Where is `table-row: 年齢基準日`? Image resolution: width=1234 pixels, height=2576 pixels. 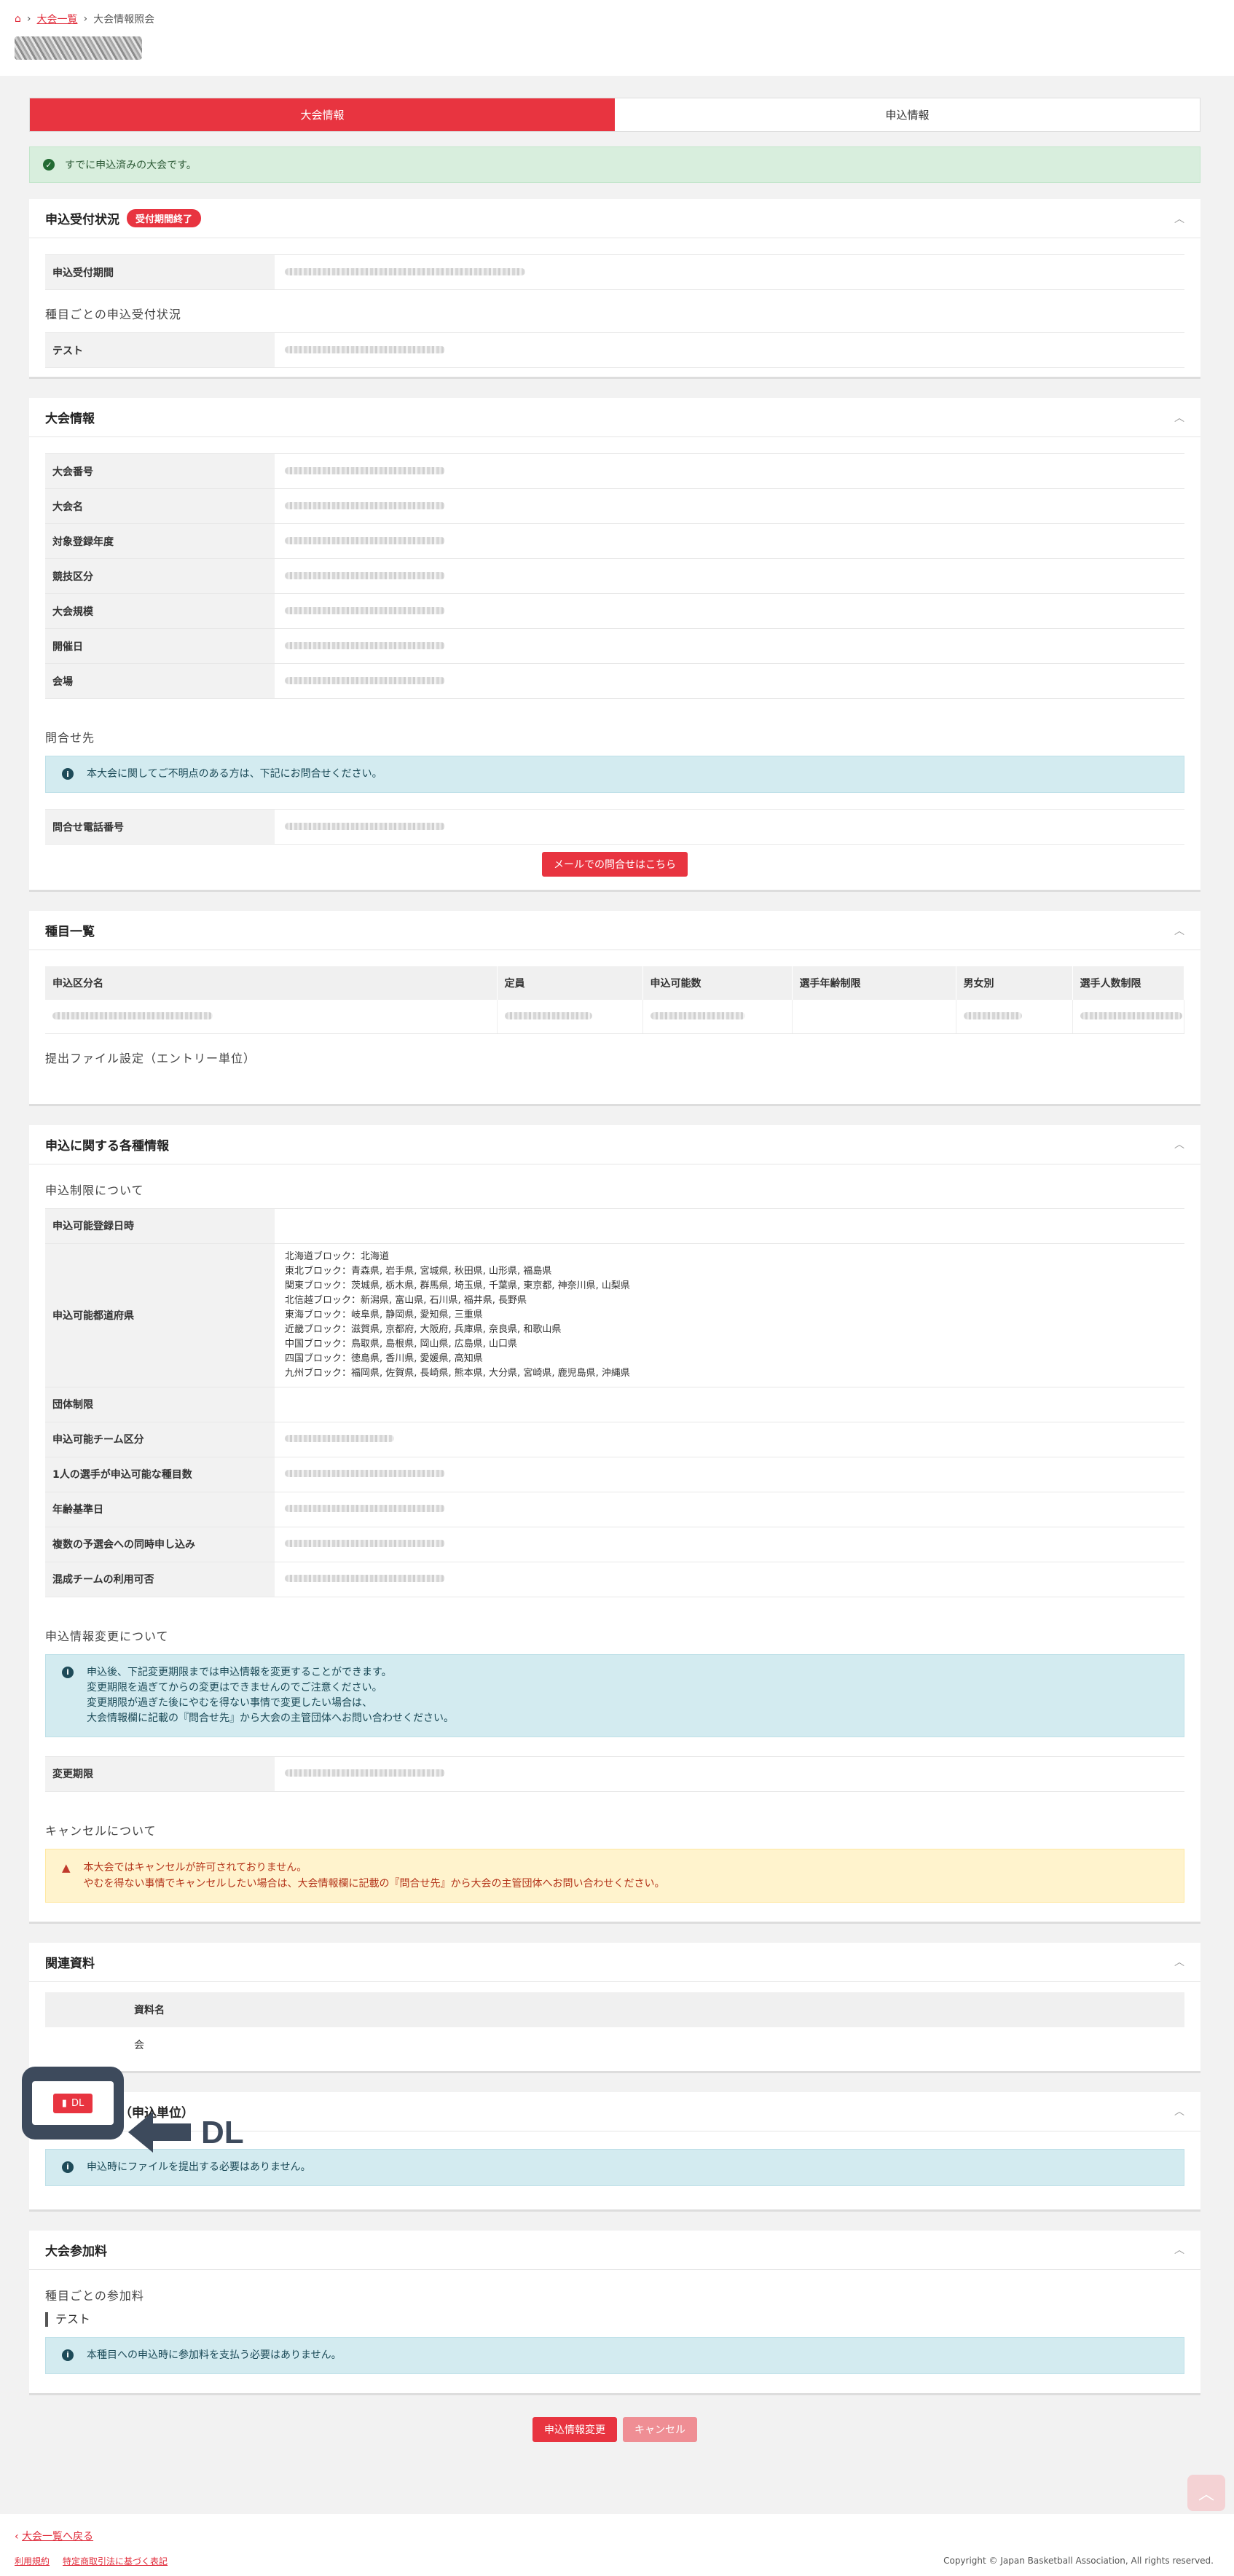
table-row: 年齢基準日 is located at coordinates (614, 1509).